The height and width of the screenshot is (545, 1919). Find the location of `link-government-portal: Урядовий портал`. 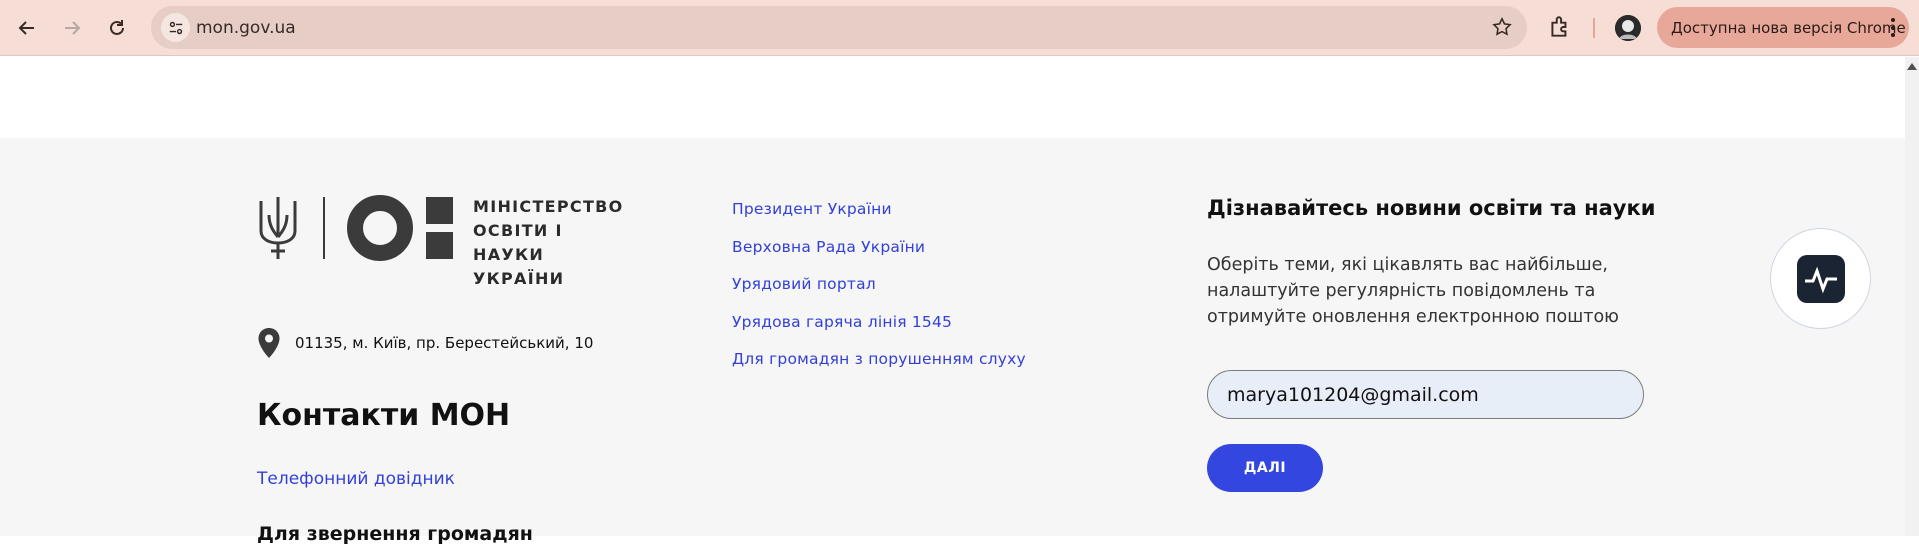

link-government-portal: Урядовий портал is located at coordinates (879, 294).